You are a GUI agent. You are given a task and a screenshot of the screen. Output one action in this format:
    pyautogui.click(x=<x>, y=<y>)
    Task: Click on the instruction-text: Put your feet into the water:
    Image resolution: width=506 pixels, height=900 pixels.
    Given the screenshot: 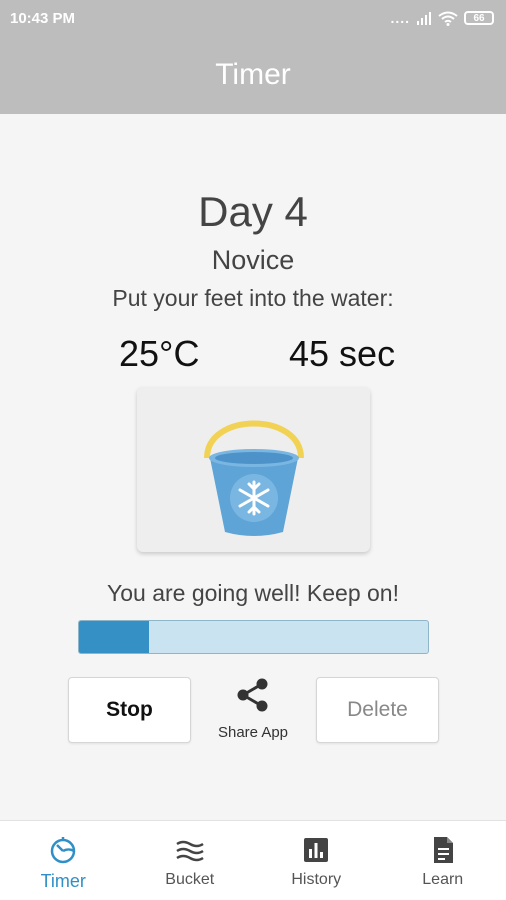 What is the action you would take?
    pyautogui.click(x=253, y=298)
    